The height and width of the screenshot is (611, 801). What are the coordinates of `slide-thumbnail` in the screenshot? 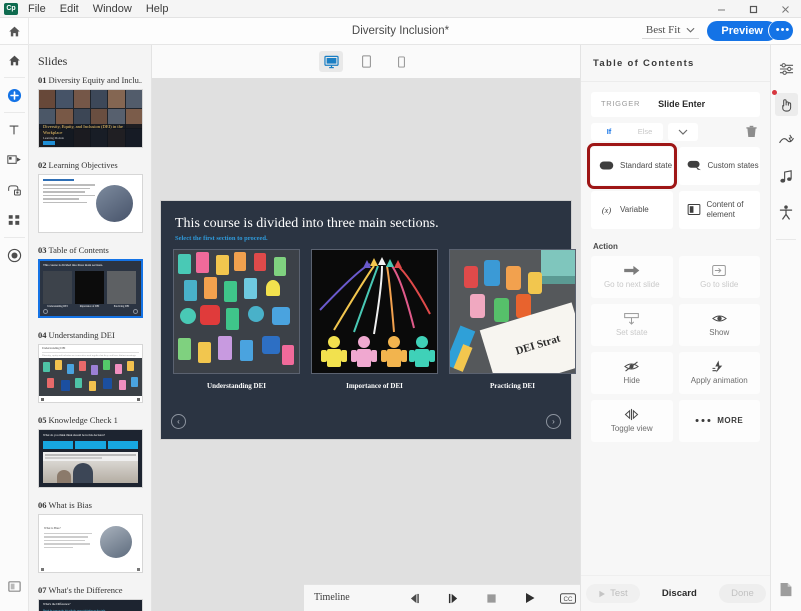 It's located at (90, 203).